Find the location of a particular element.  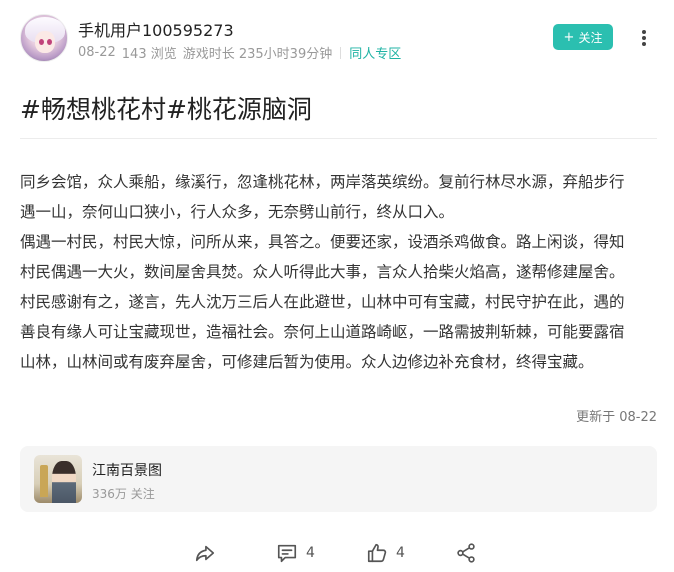

circle-card: 江南百景图 336万 关注 is located at coordinates (338, 479).